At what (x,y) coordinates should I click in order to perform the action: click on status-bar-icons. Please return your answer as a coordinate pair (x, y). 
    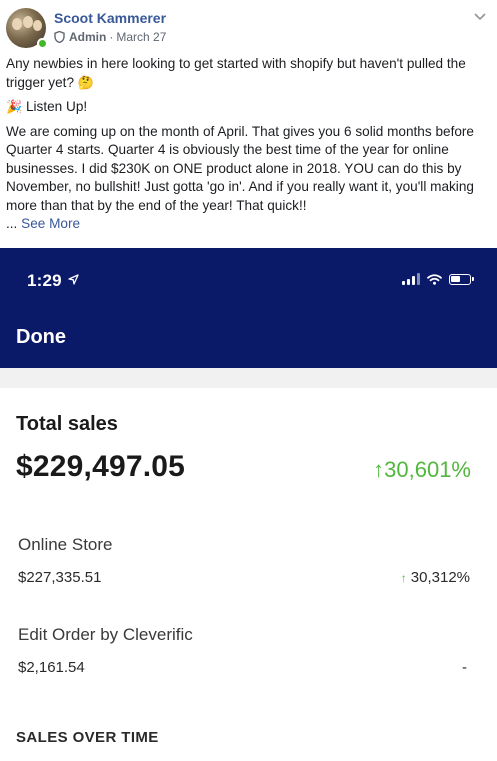
    Looking at the image, I should click on (438, 279).